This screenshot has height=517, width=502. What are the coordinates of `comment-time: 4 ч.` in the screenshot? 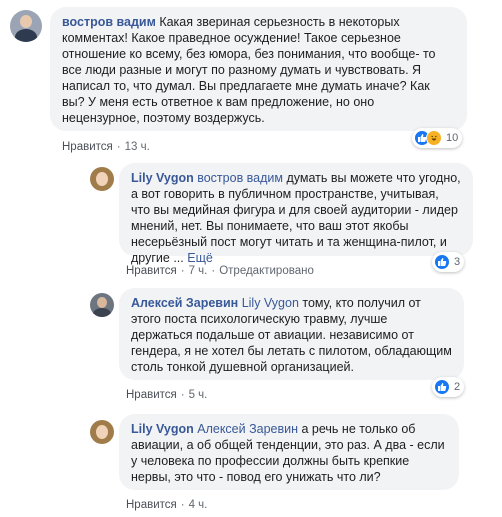 It's located at (198, 505).